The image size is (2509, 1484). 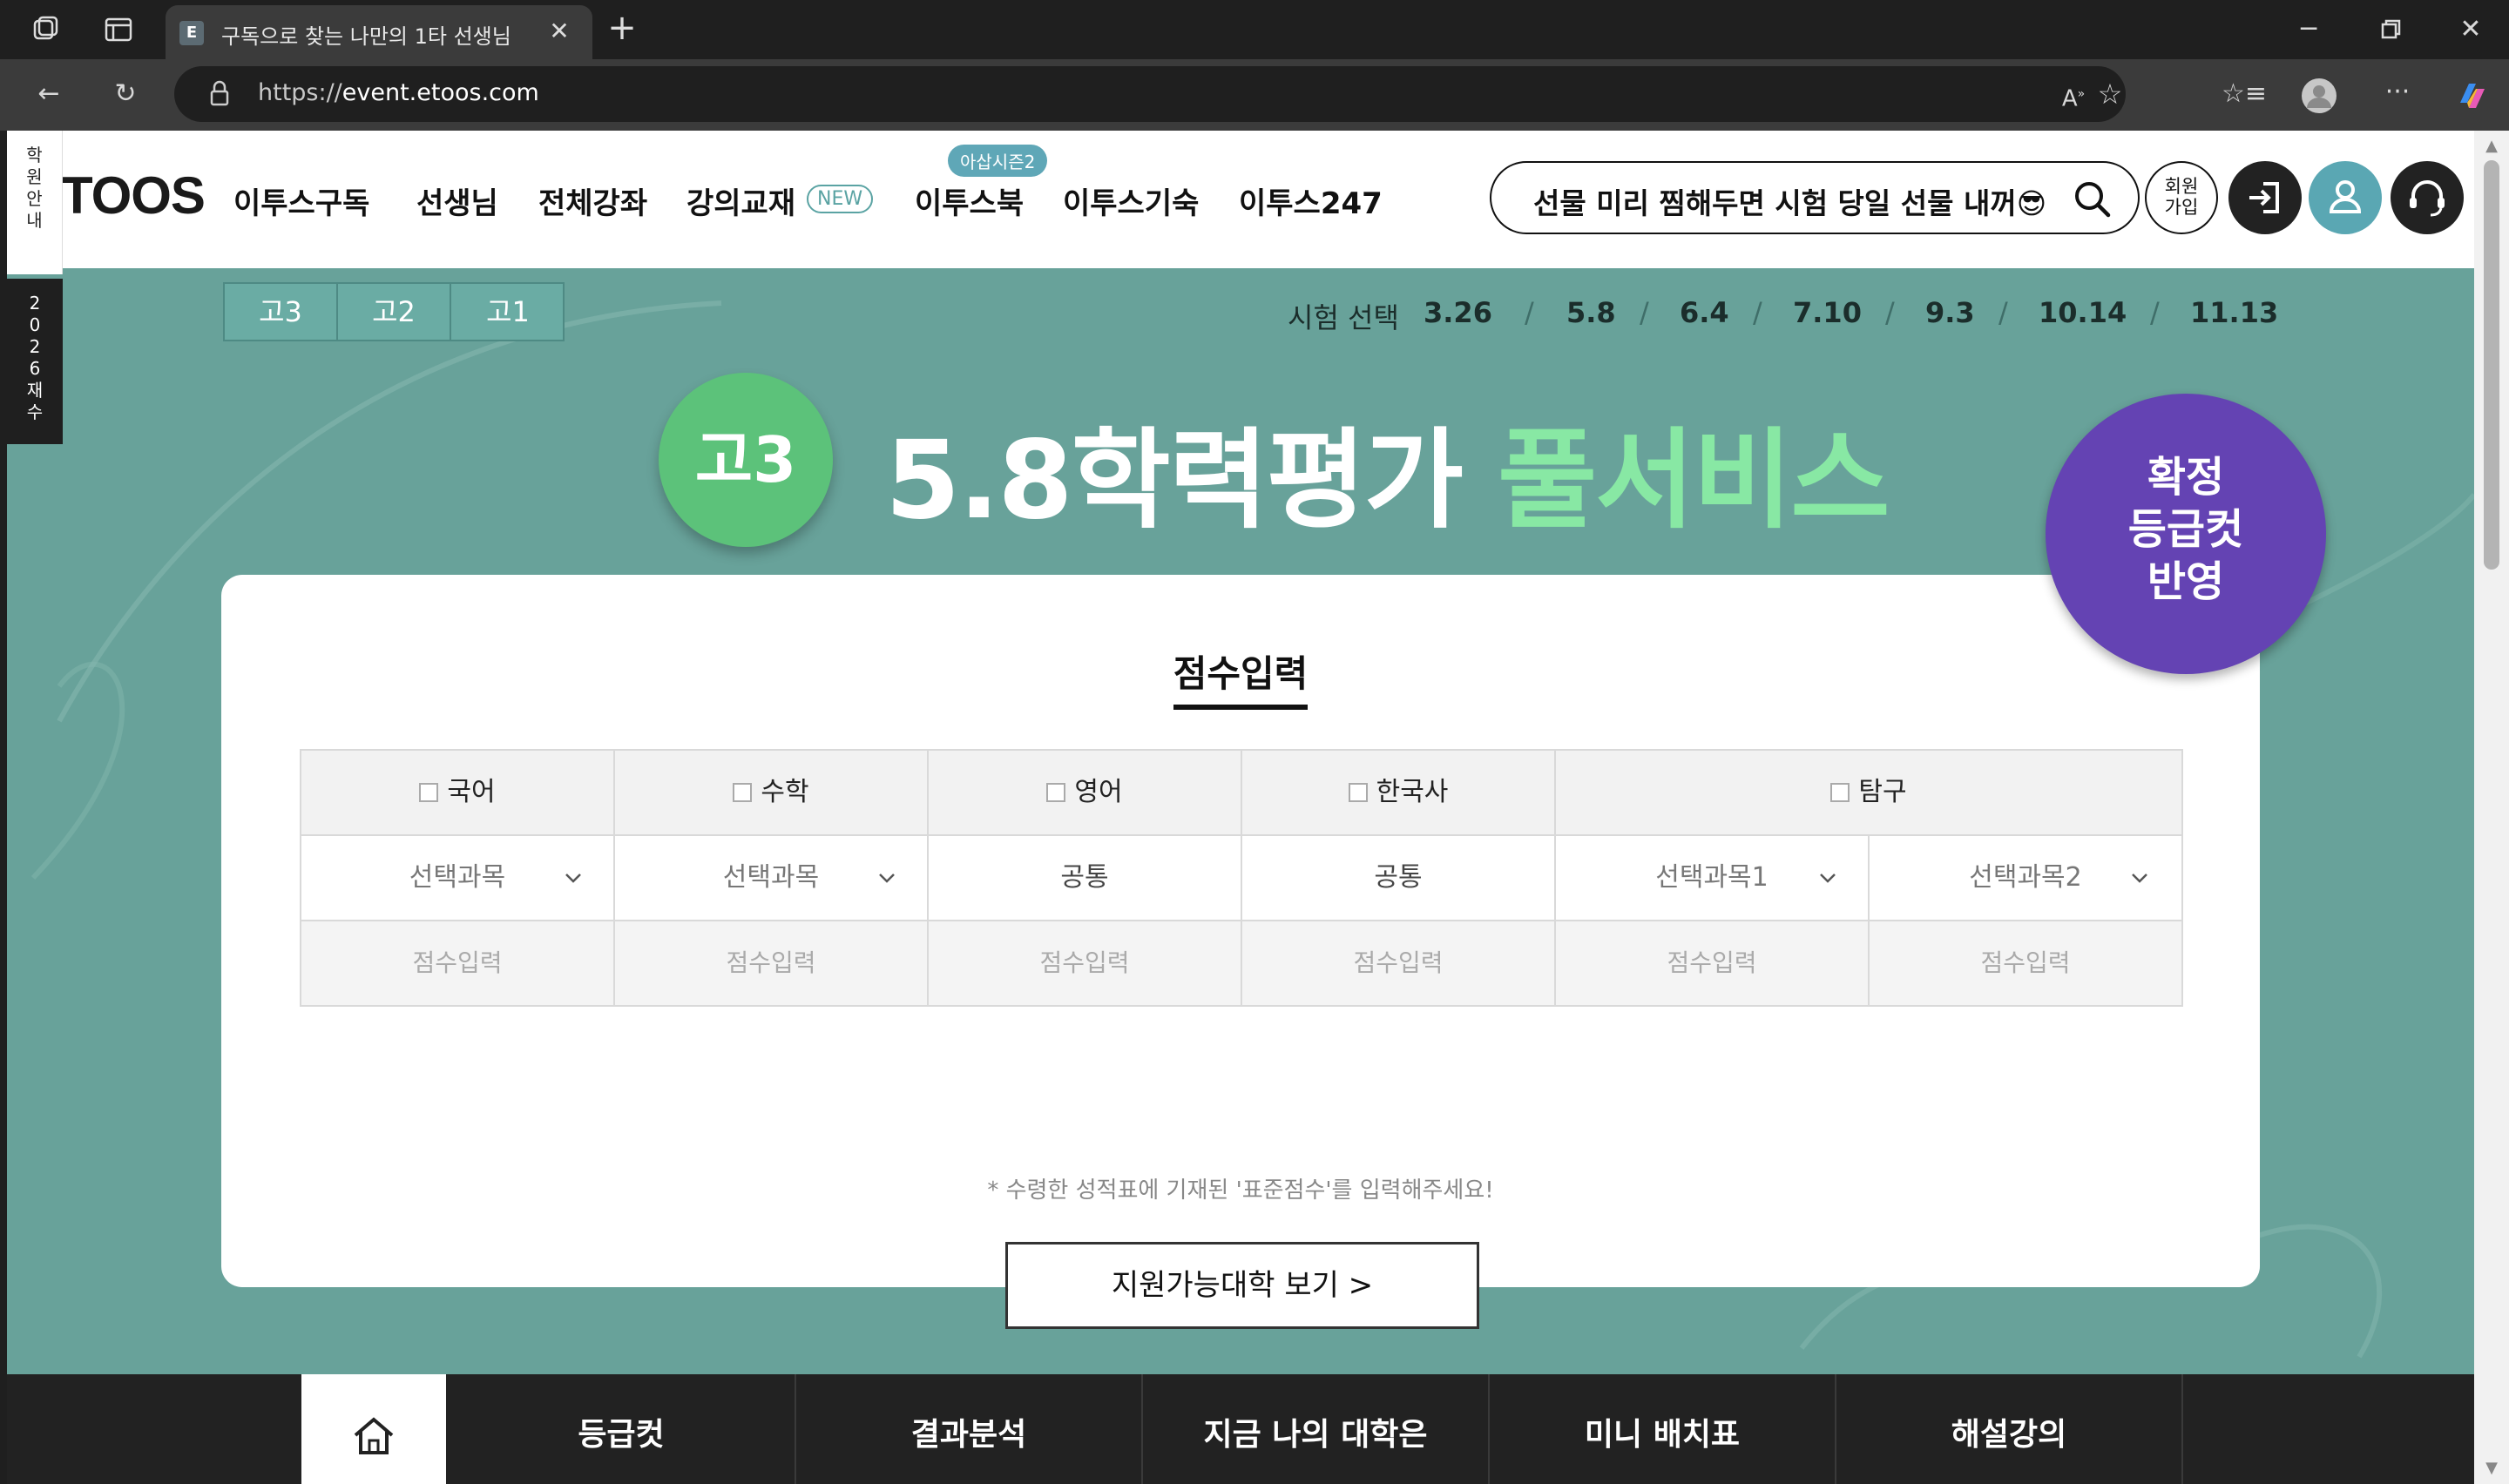 What do you see at coordinates (2491, 365) in the screenshot?
I see `scroll-thumb` at bounding box center [2491, 365].